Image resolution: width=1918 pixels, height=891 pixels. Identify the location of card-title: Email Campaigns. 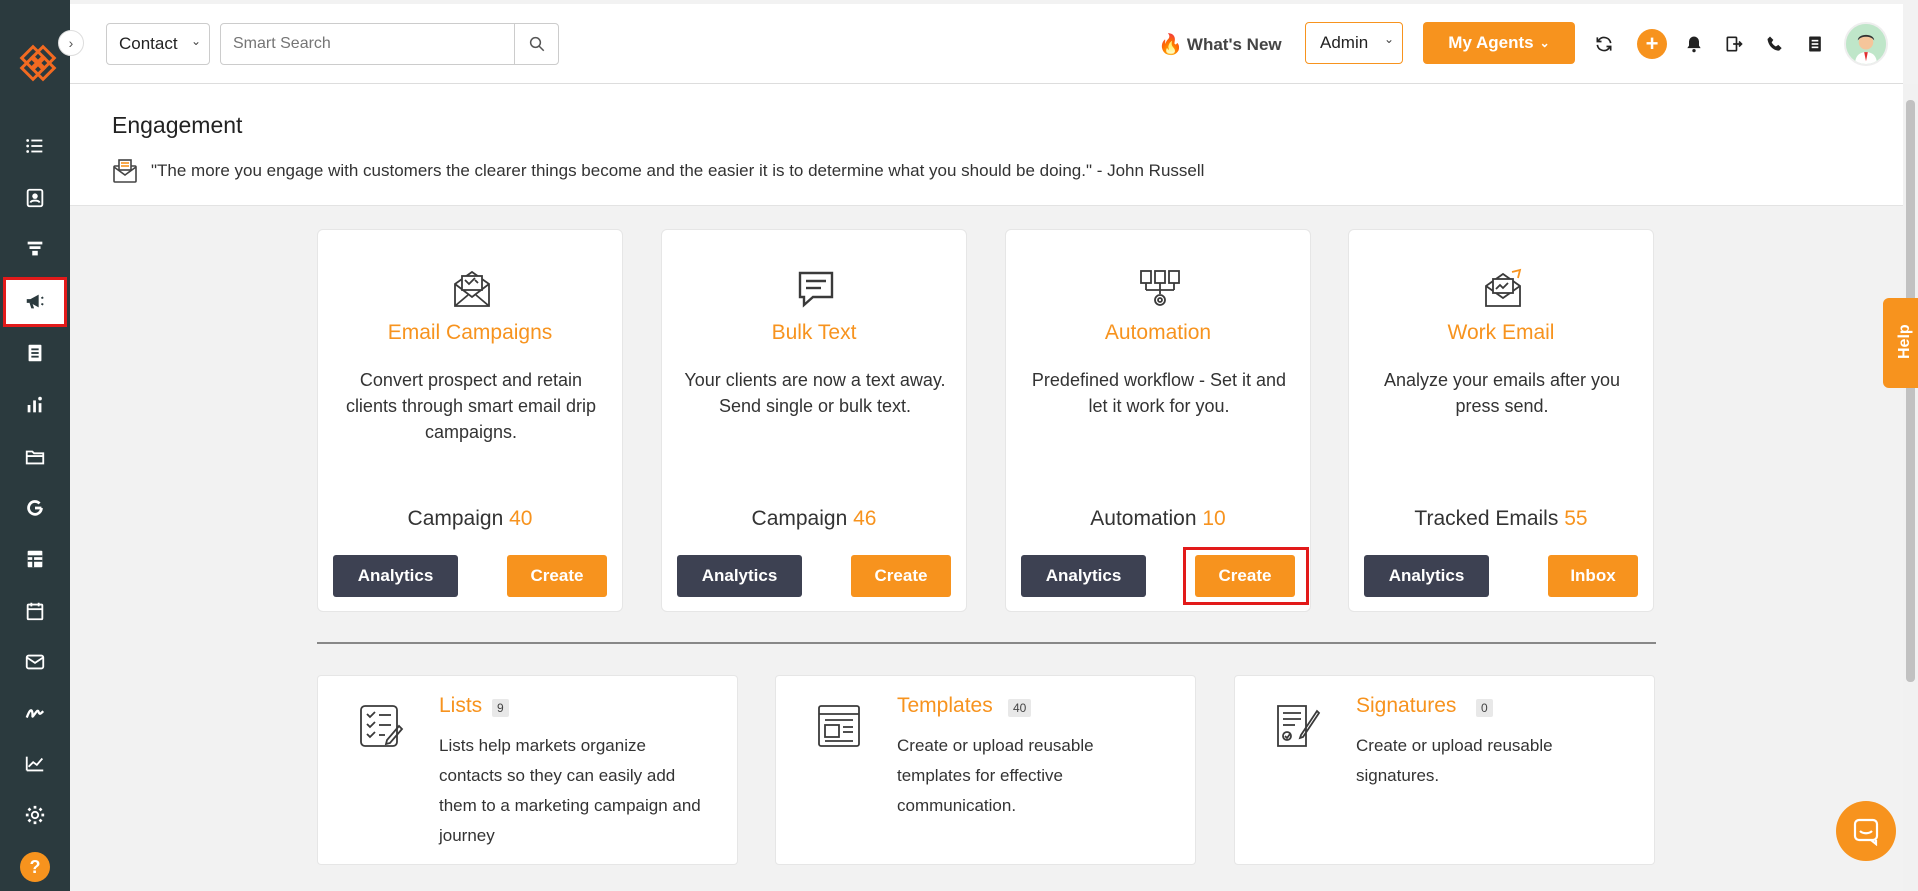
(470, 332).